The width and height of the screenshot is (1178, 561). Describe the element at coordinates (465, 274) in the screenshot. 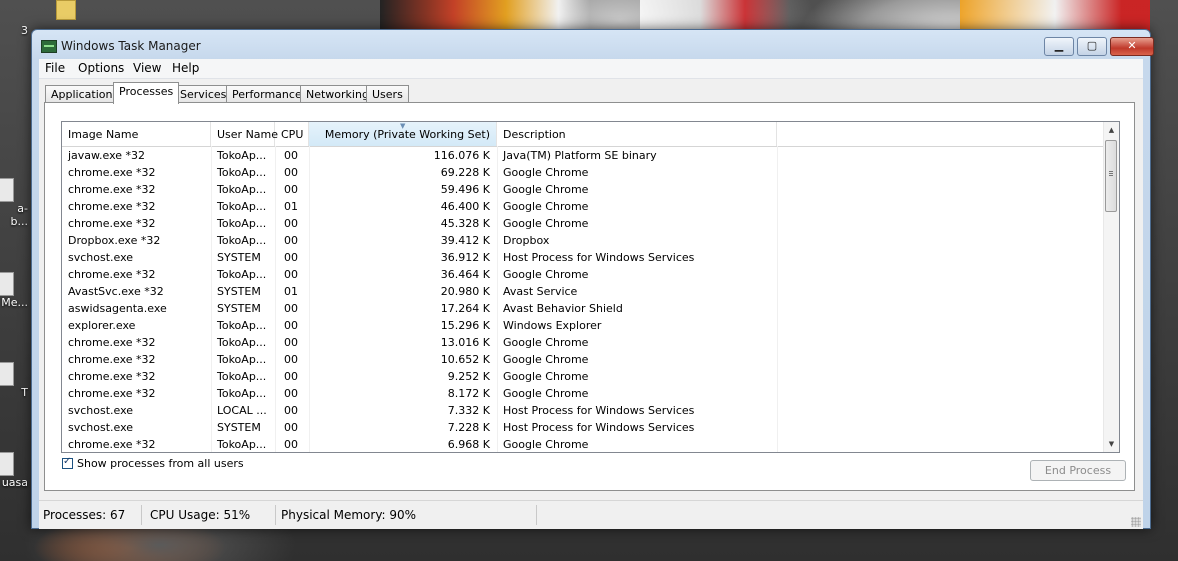

I see `memory-cell: 36.464 K` at that location.